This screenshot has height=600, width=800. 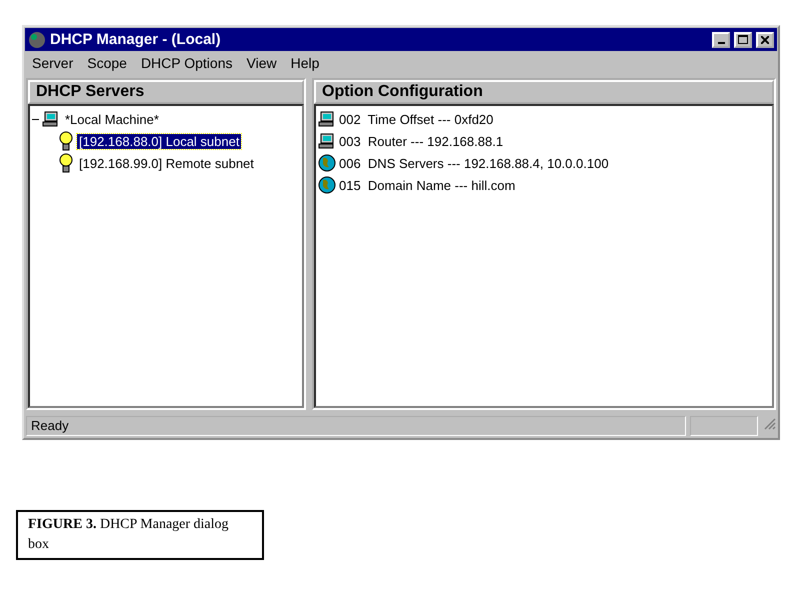 I want to click on menu-item: Help, so click(x=305, y=63).